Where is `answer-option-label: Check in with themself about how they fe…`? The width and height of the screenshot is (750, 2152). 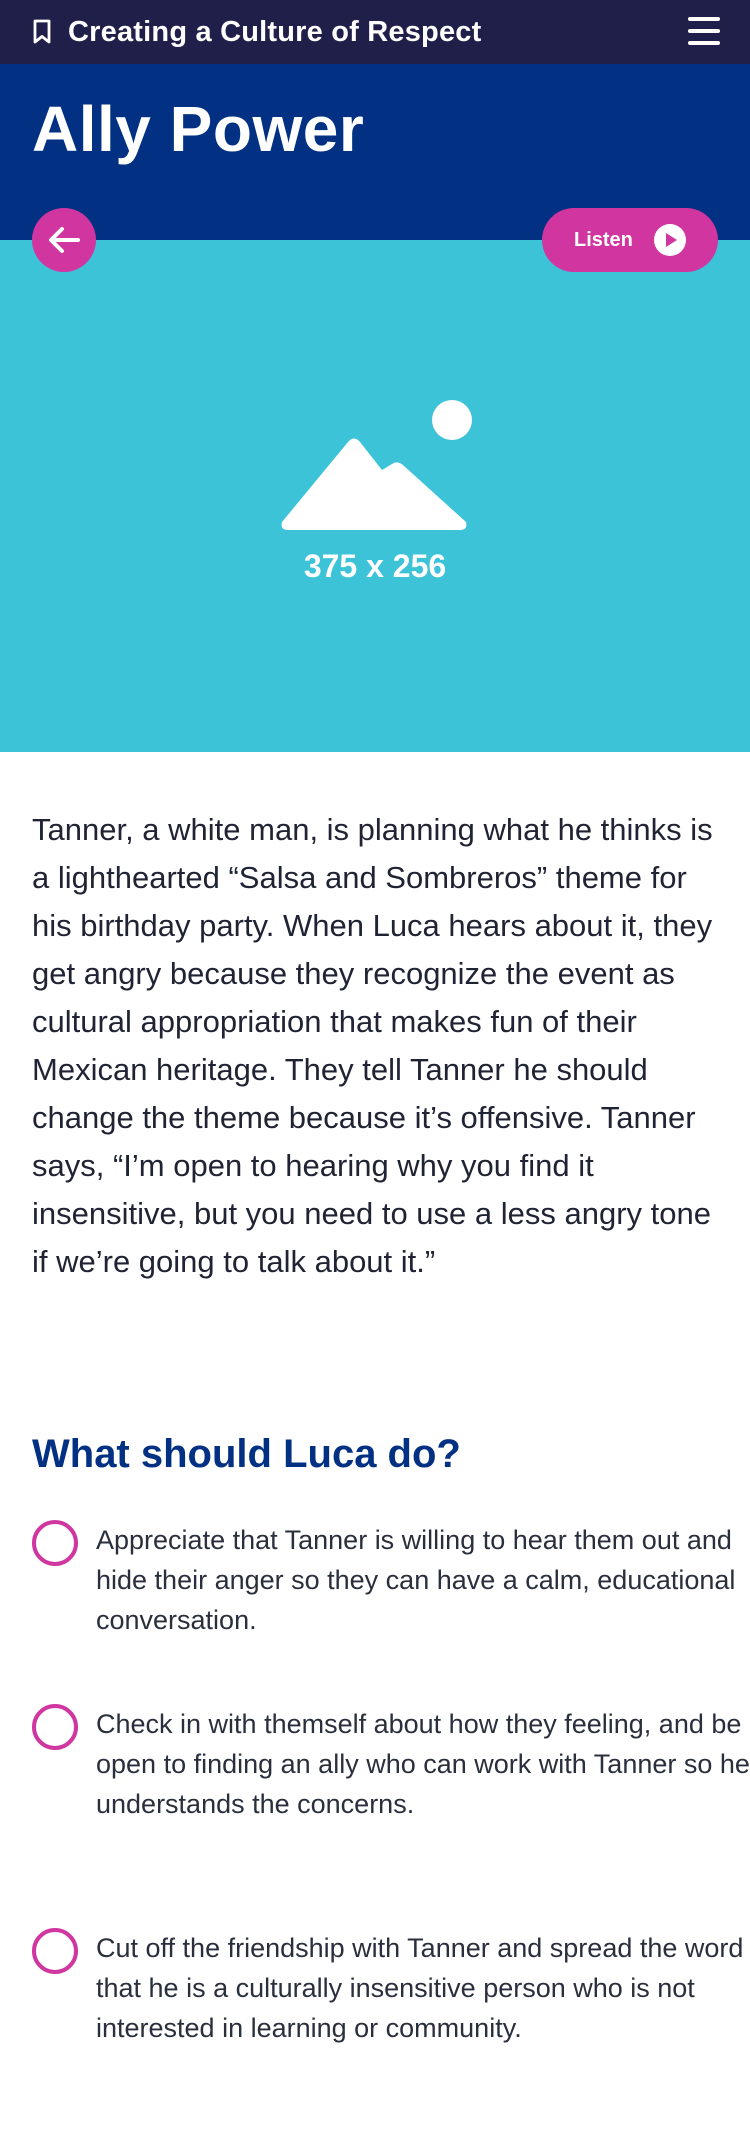
answer-option-label: Check in with themself about how they fe… is located at coordinates (423, 1764).